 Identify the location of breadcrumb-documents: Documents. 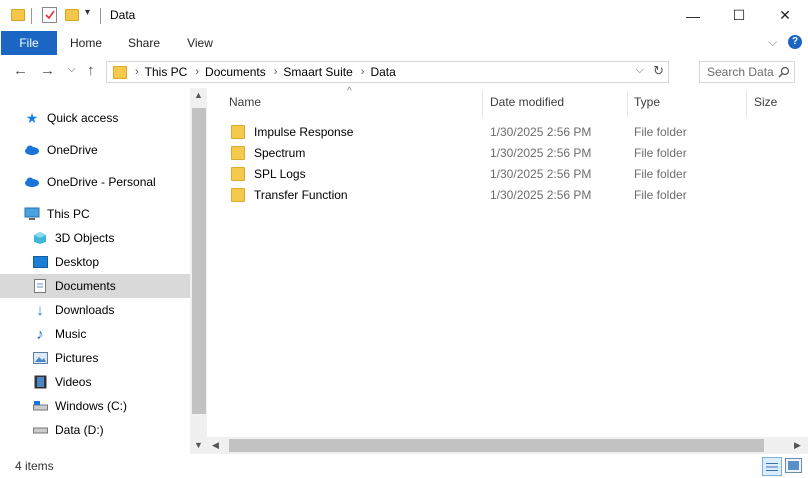
(235, 72).